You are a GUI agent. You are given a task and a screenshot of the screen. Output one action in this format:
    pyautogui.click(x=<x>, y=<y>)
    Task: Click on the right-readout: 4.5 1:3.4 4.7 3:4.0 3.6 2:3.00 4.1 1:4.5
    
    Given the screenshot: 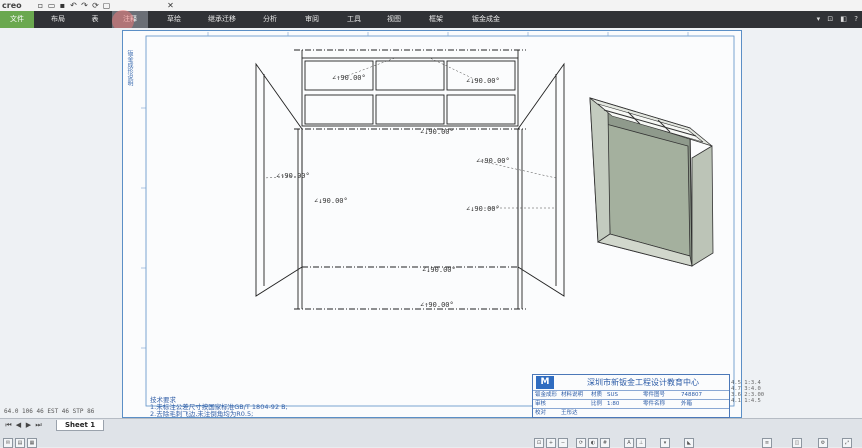 What is the action you would take?
    pyautogui.click(x=748, y=392)
    